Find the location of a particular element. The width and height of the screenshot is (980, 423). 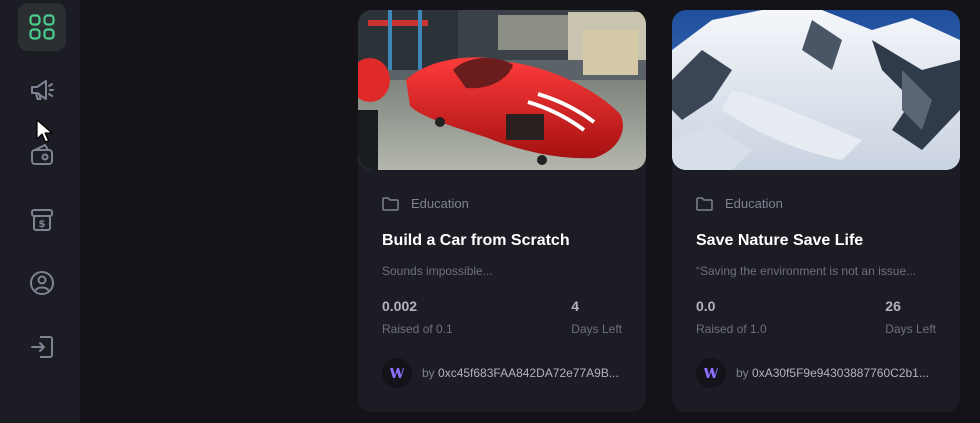

campaign-button is located at coordinates (42, 90).